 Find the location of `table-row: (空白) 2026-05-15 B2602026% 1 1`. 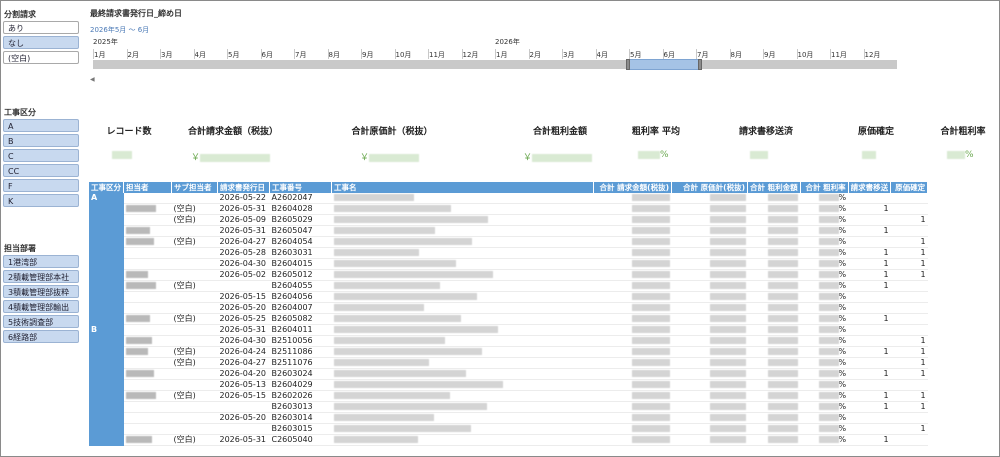

table-row: (空白) 2026-05-15 B2602026% 1 1 is located at coordinates (508, 396).